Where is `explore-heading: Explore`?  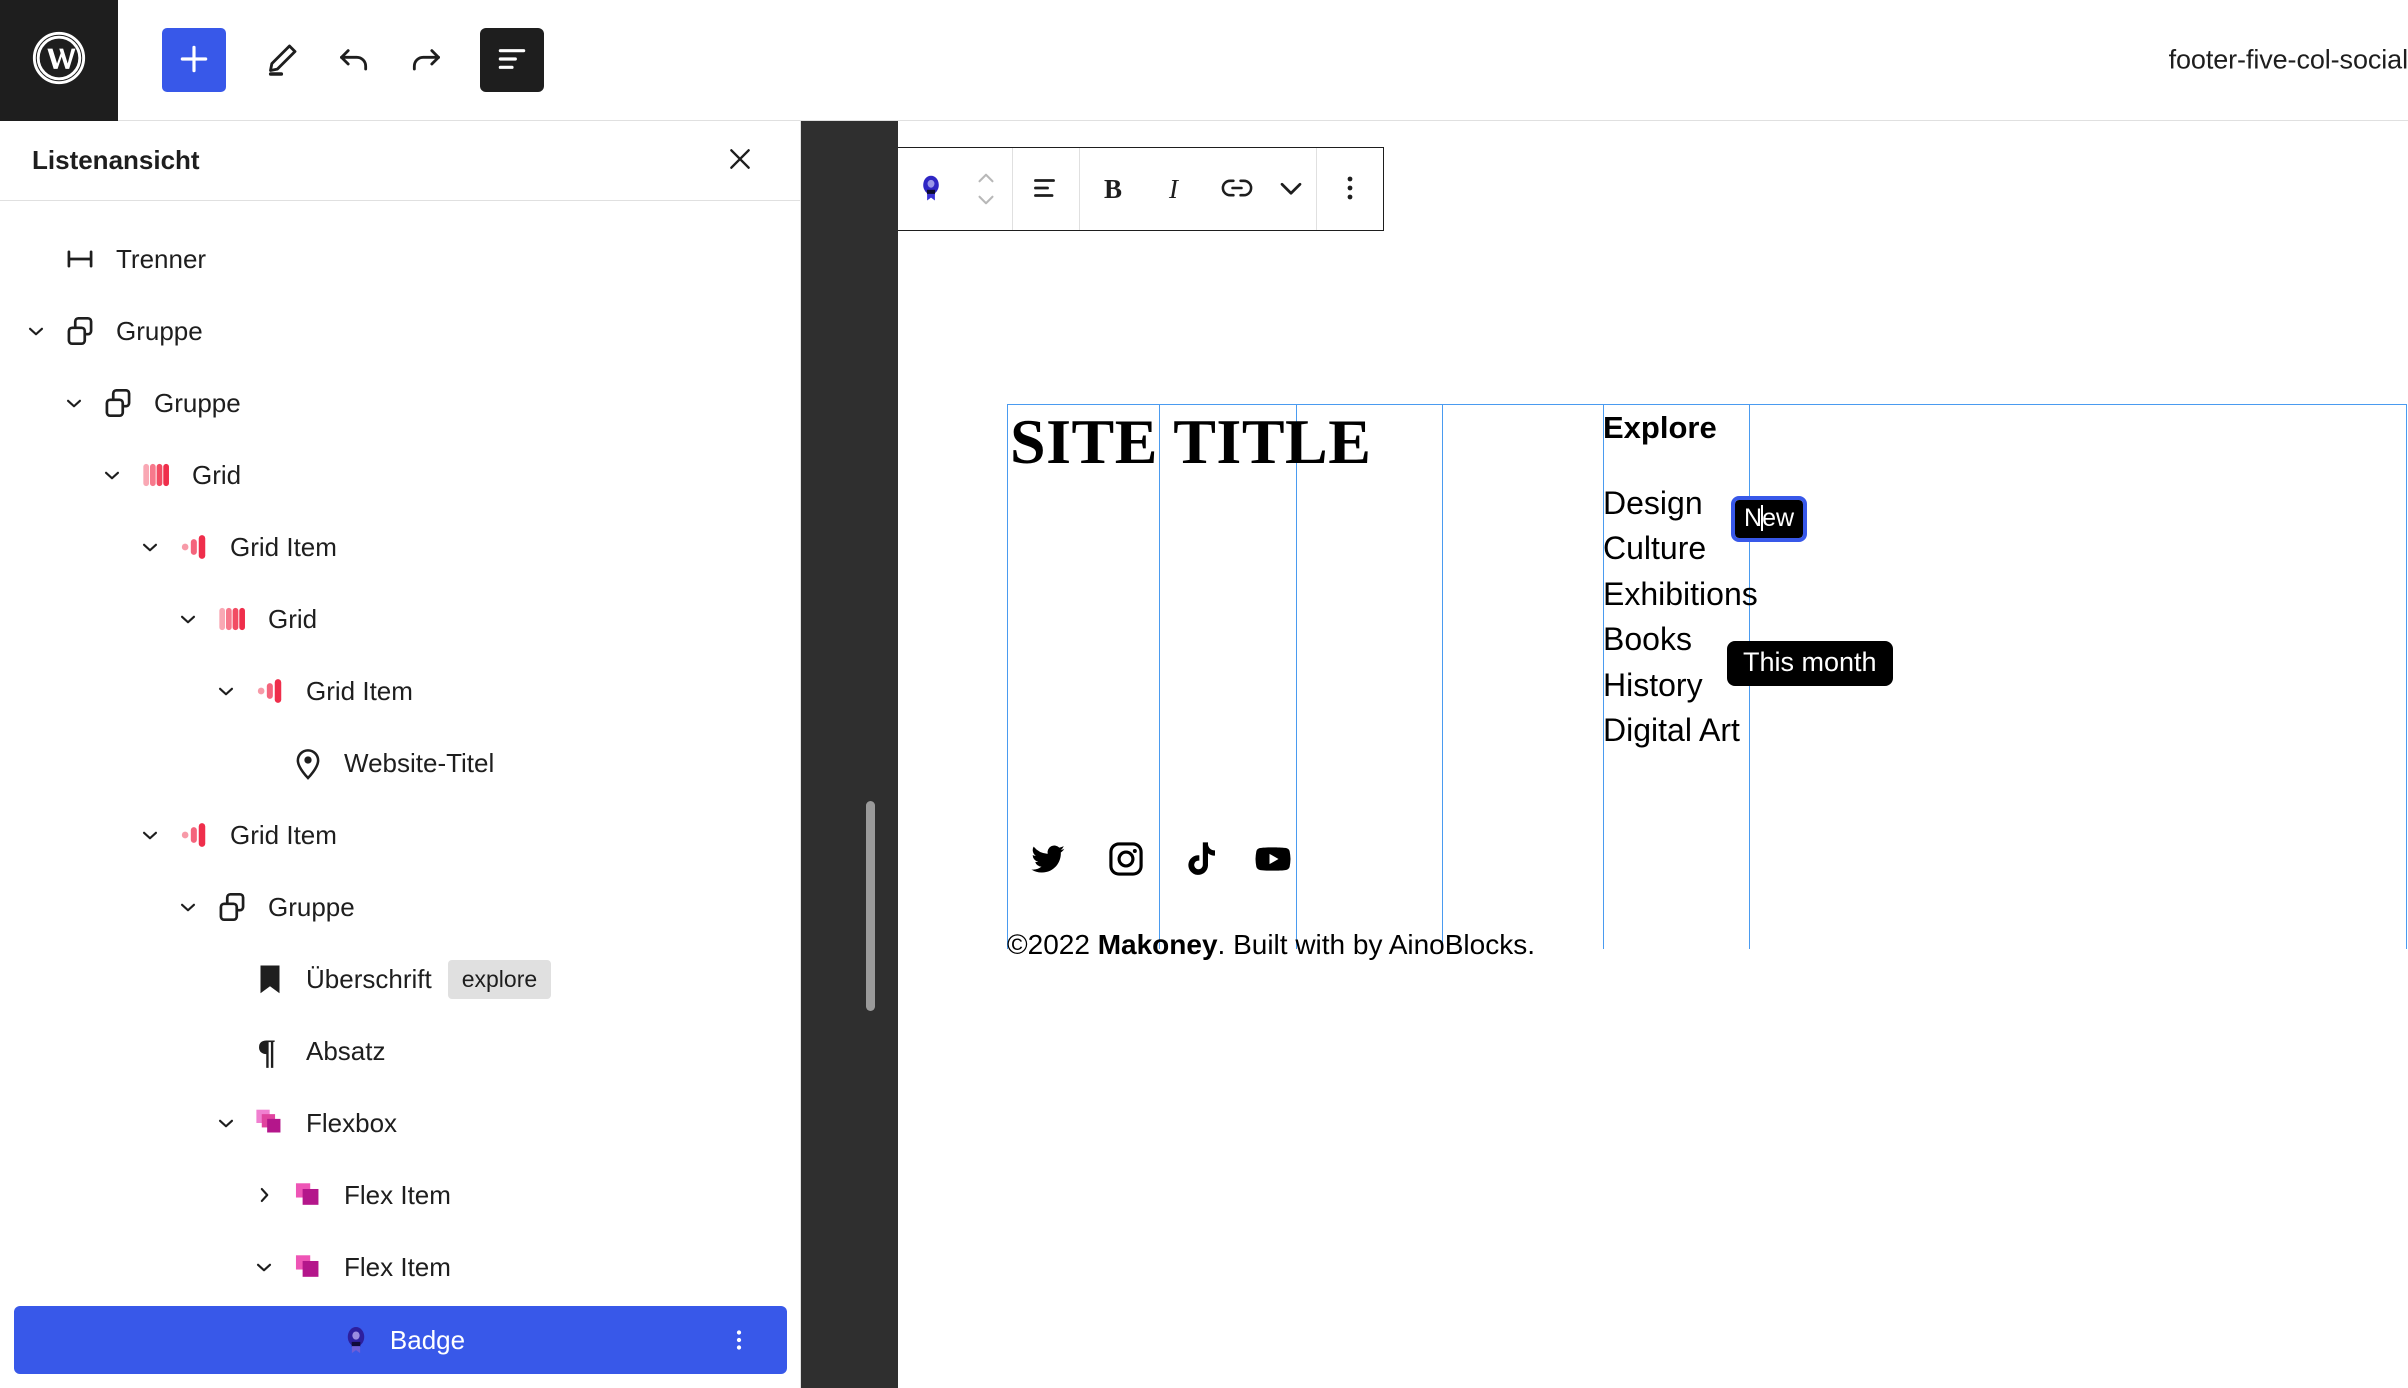 explore-heading: Explore is located at coordinates (1676, 427).